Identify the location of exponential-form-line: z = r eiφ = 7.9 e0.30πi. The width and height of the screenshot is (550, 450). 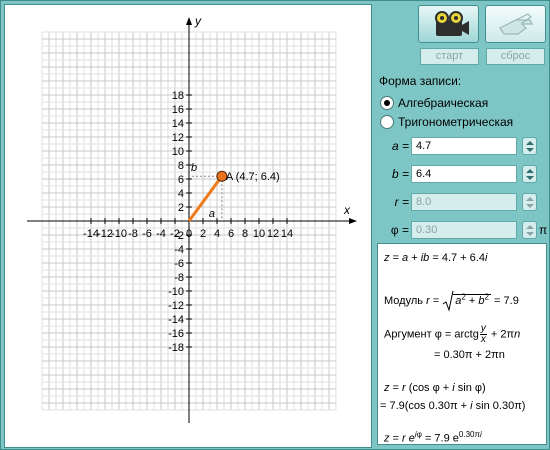
(433, 437).